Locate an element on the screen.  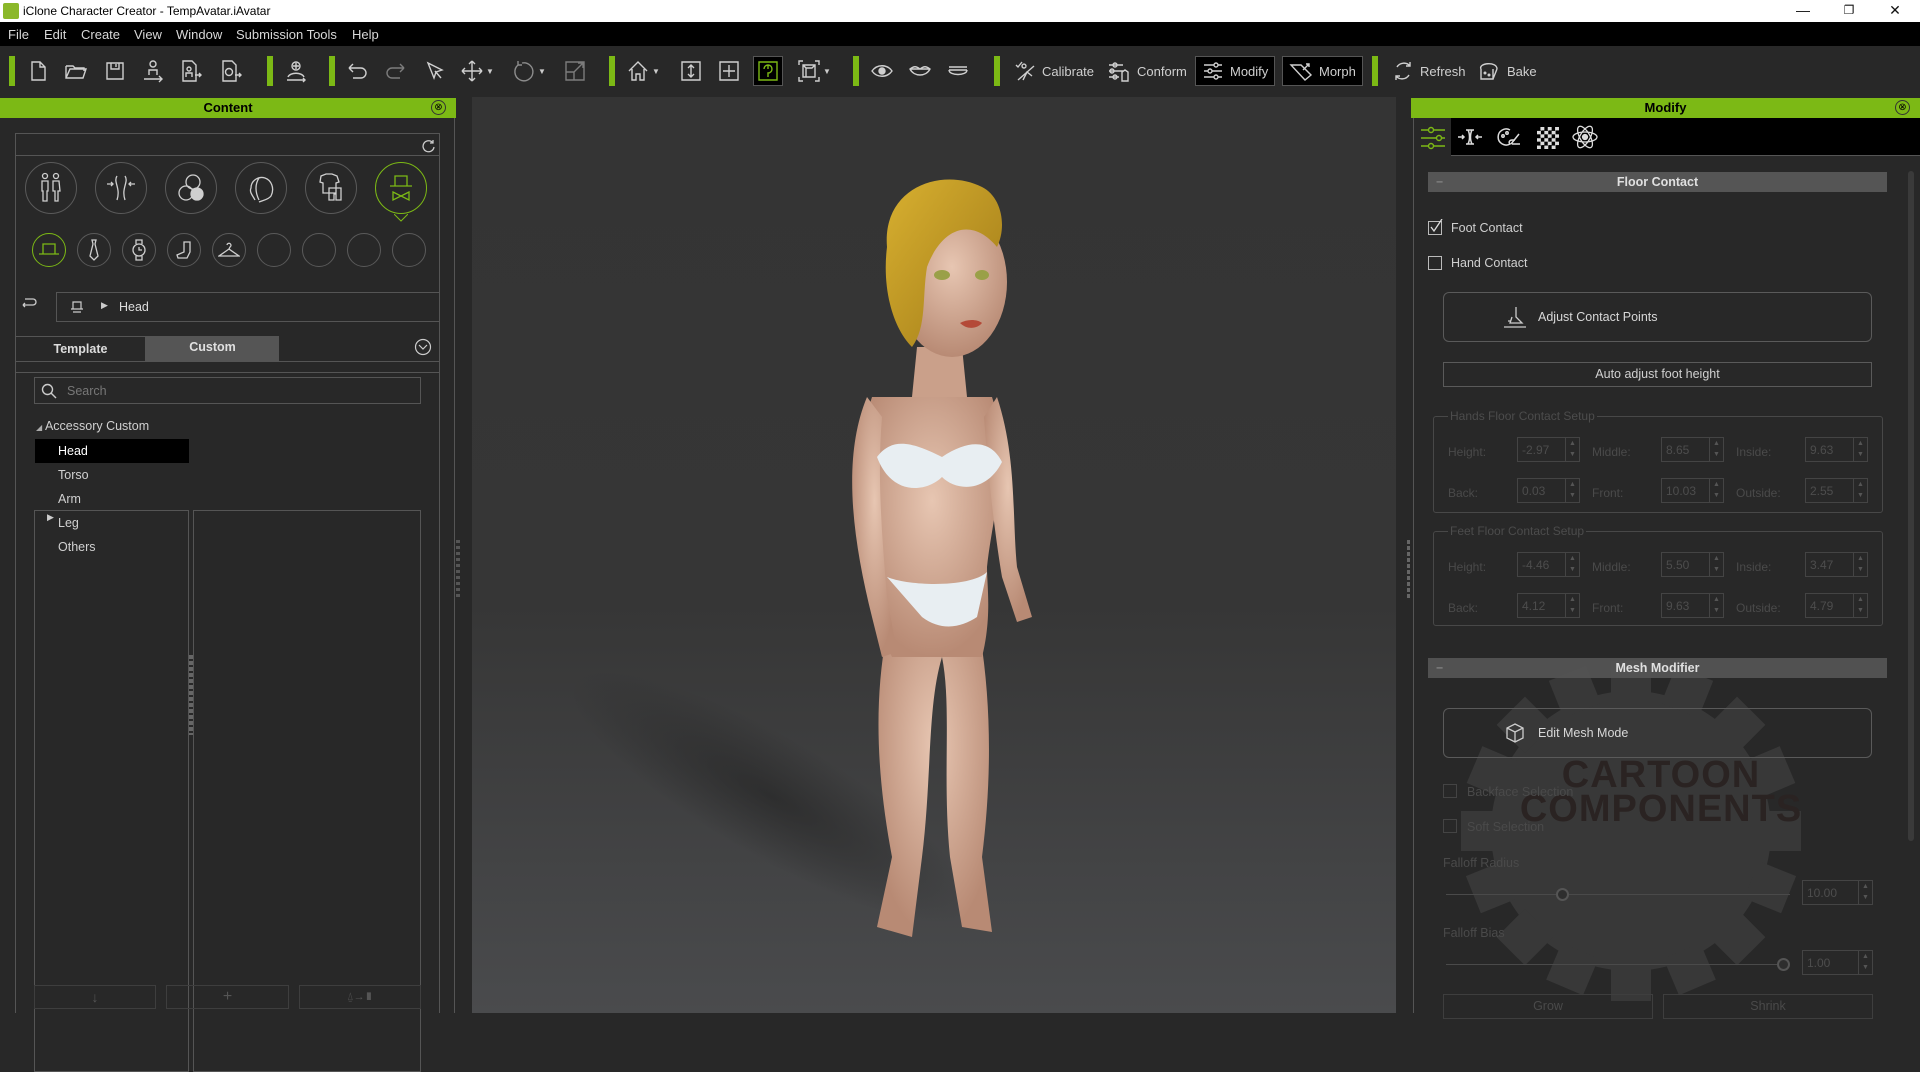
feet-back-spinbox: 4.12 ▲ ▼ is located at coordinates (1548, 605).